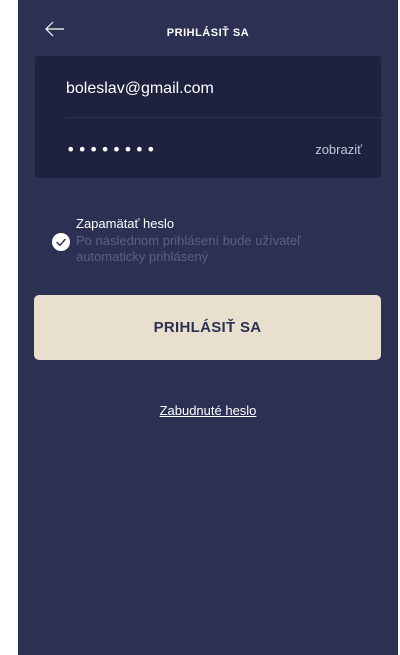 This screenshot has height=655, width=400. Describe the element at coordinates (216, 89) in the screenshot. I see `email-field` at that location.